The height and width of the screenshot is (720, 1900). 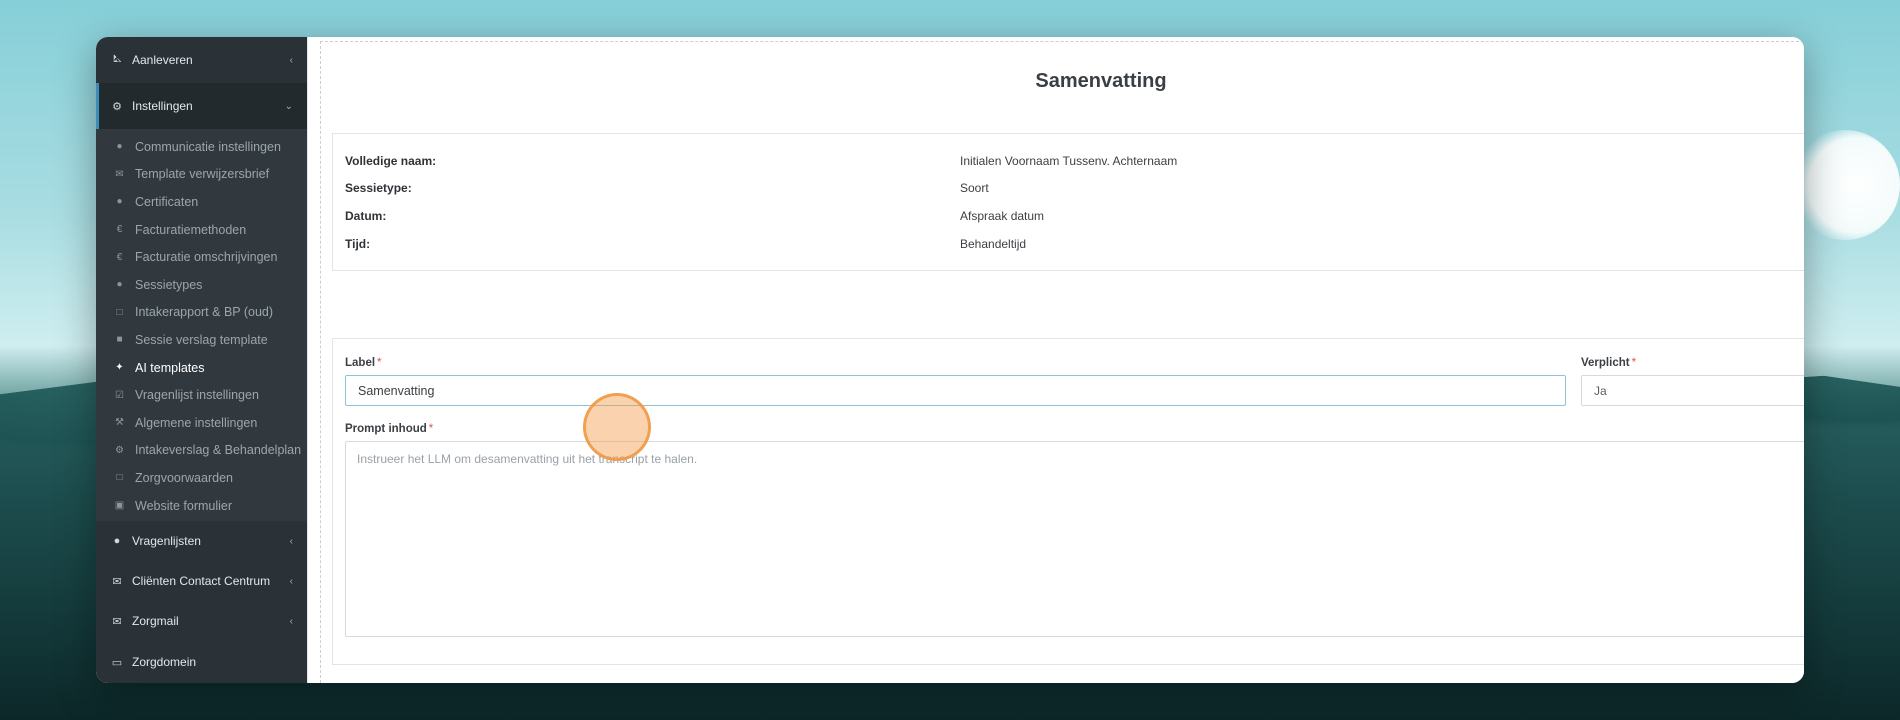 I want to click on certificate-icon: ●, so click(x=119, y=202).